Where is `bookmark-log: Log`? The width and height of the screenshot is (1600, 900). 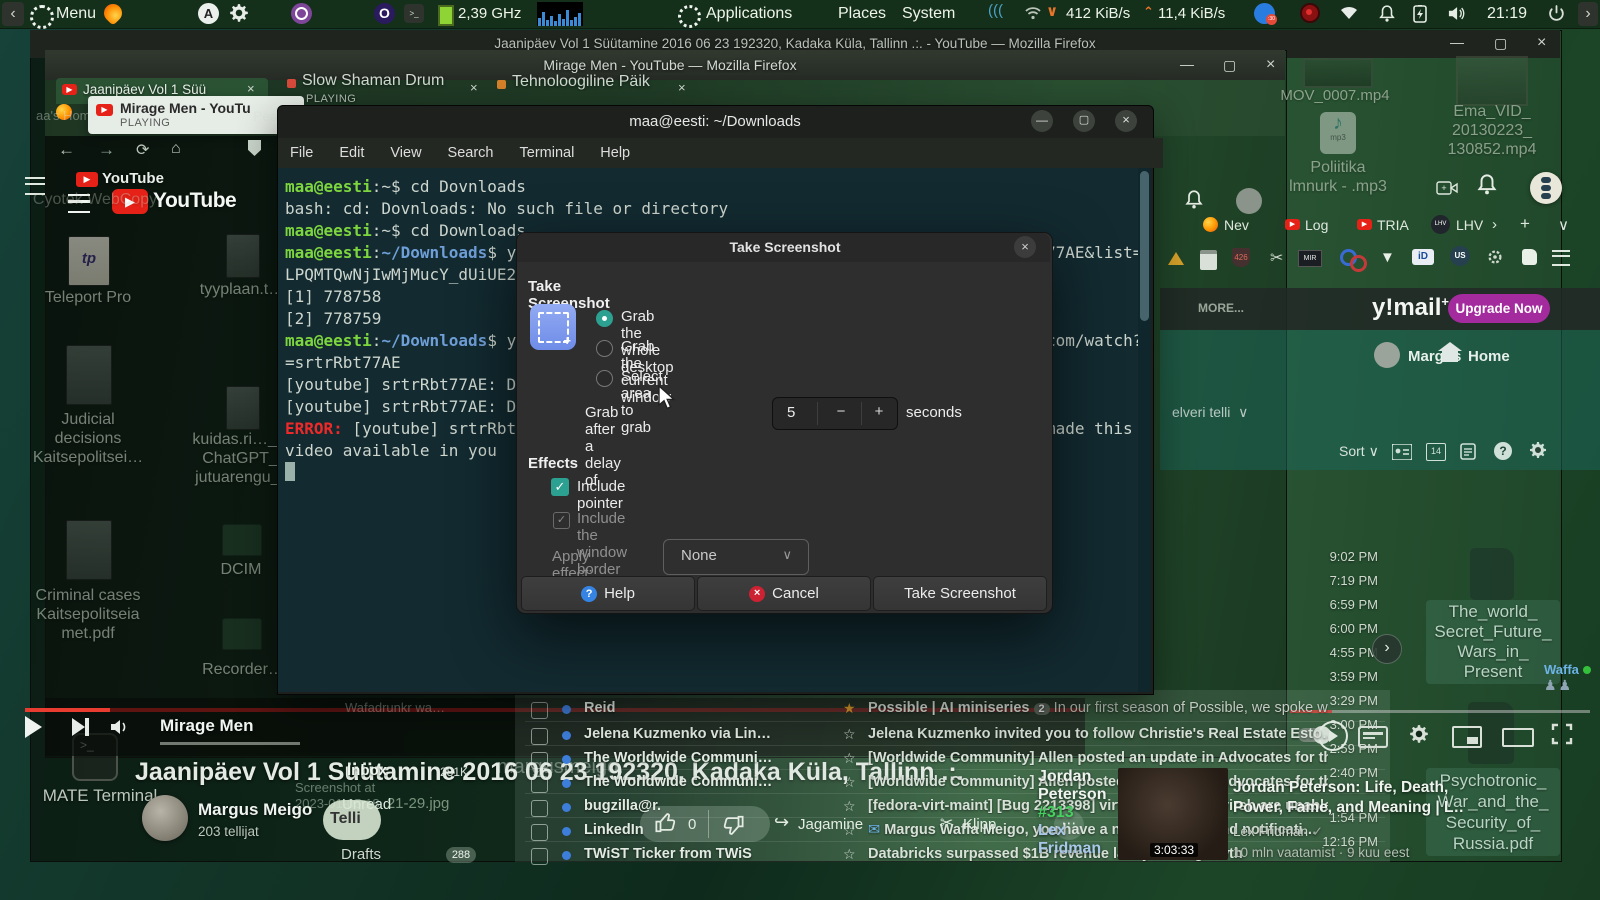 bookmark-log: Log is located at coordinates (1316, 225).